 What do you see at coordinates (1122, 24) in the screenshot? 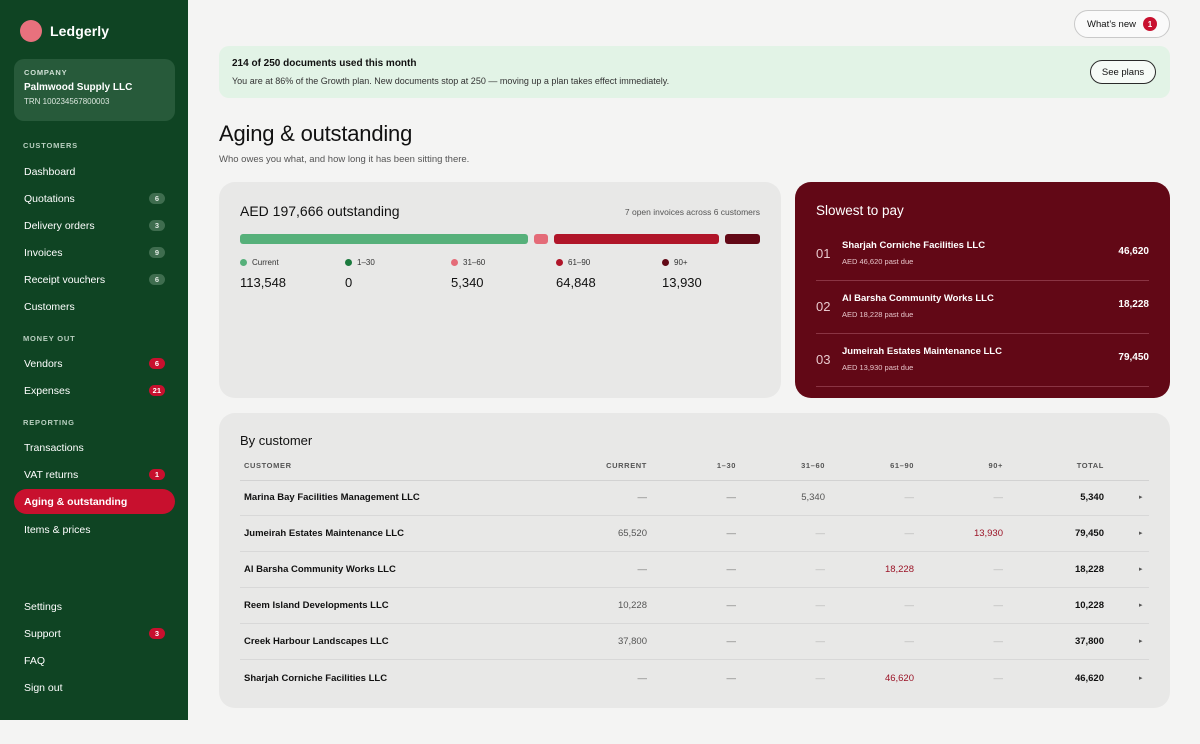
I see `whats-new-button: What’s new 1` at bounding box center [1122, 24].